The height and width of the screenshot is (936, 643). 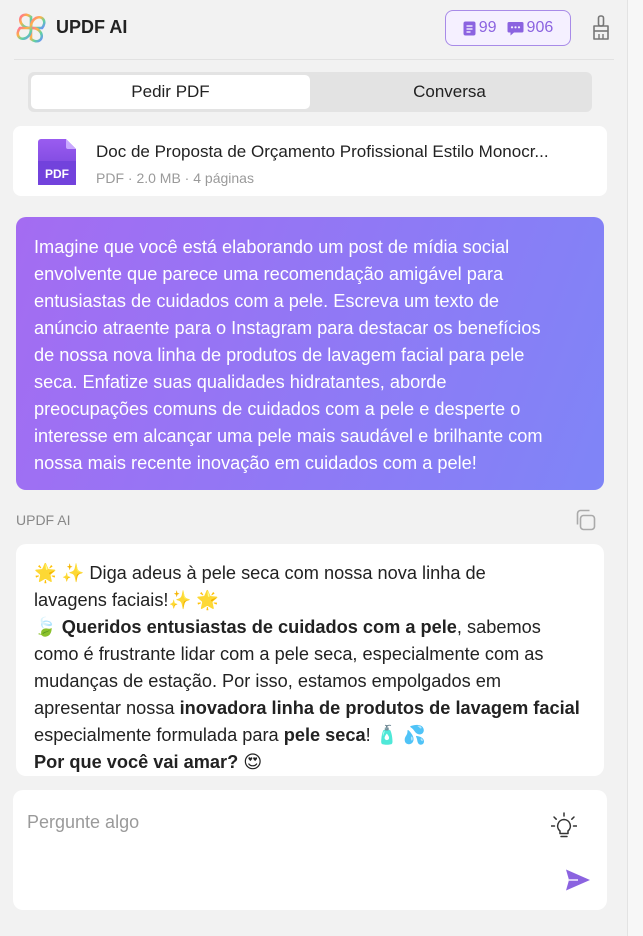 What do you see at coordinates (396, 735) in the screenshot?
I see `response-text: ! 🧴 💦` at bounding box center [396, 735].